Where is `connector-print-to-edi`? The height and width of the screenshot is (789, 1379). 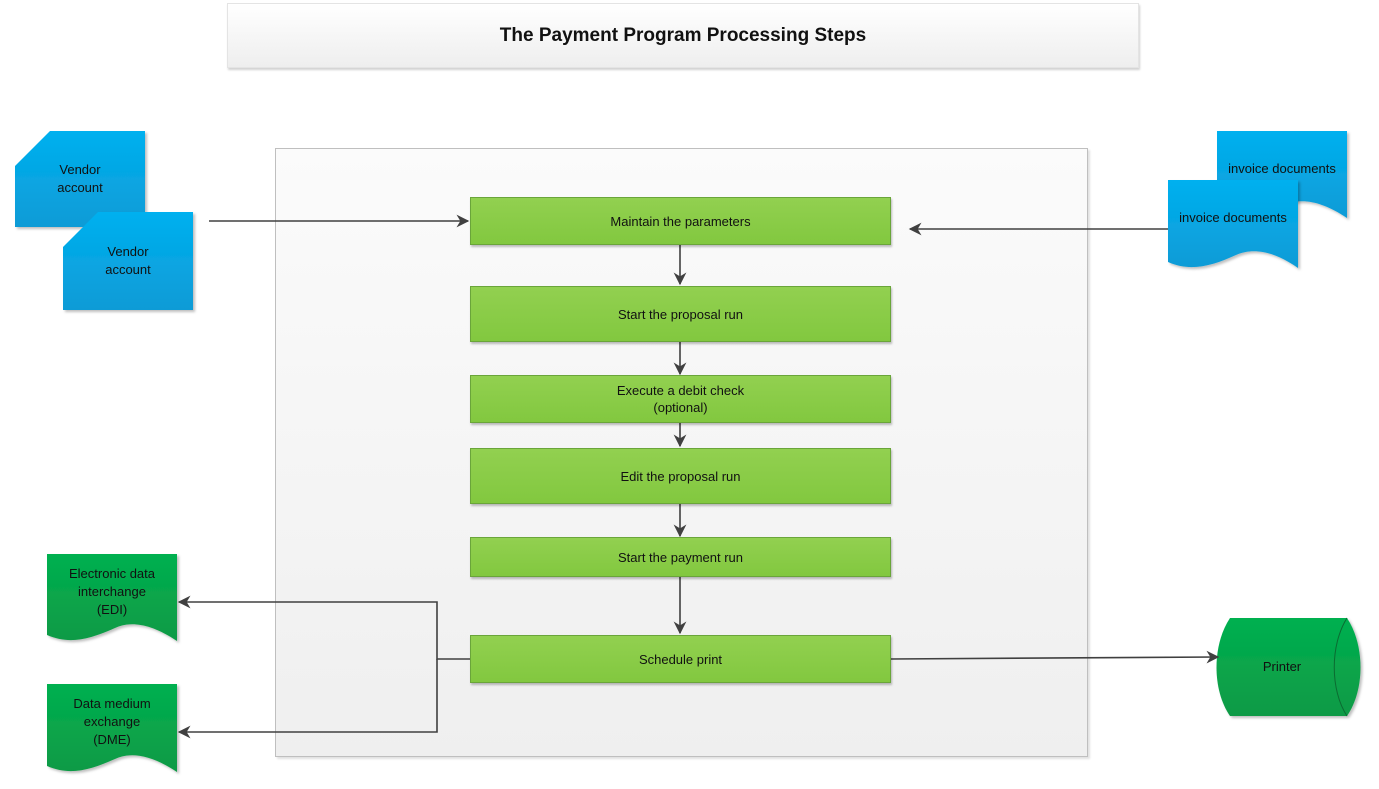
connector-print-to-edi is located at coordinates (323, 627).